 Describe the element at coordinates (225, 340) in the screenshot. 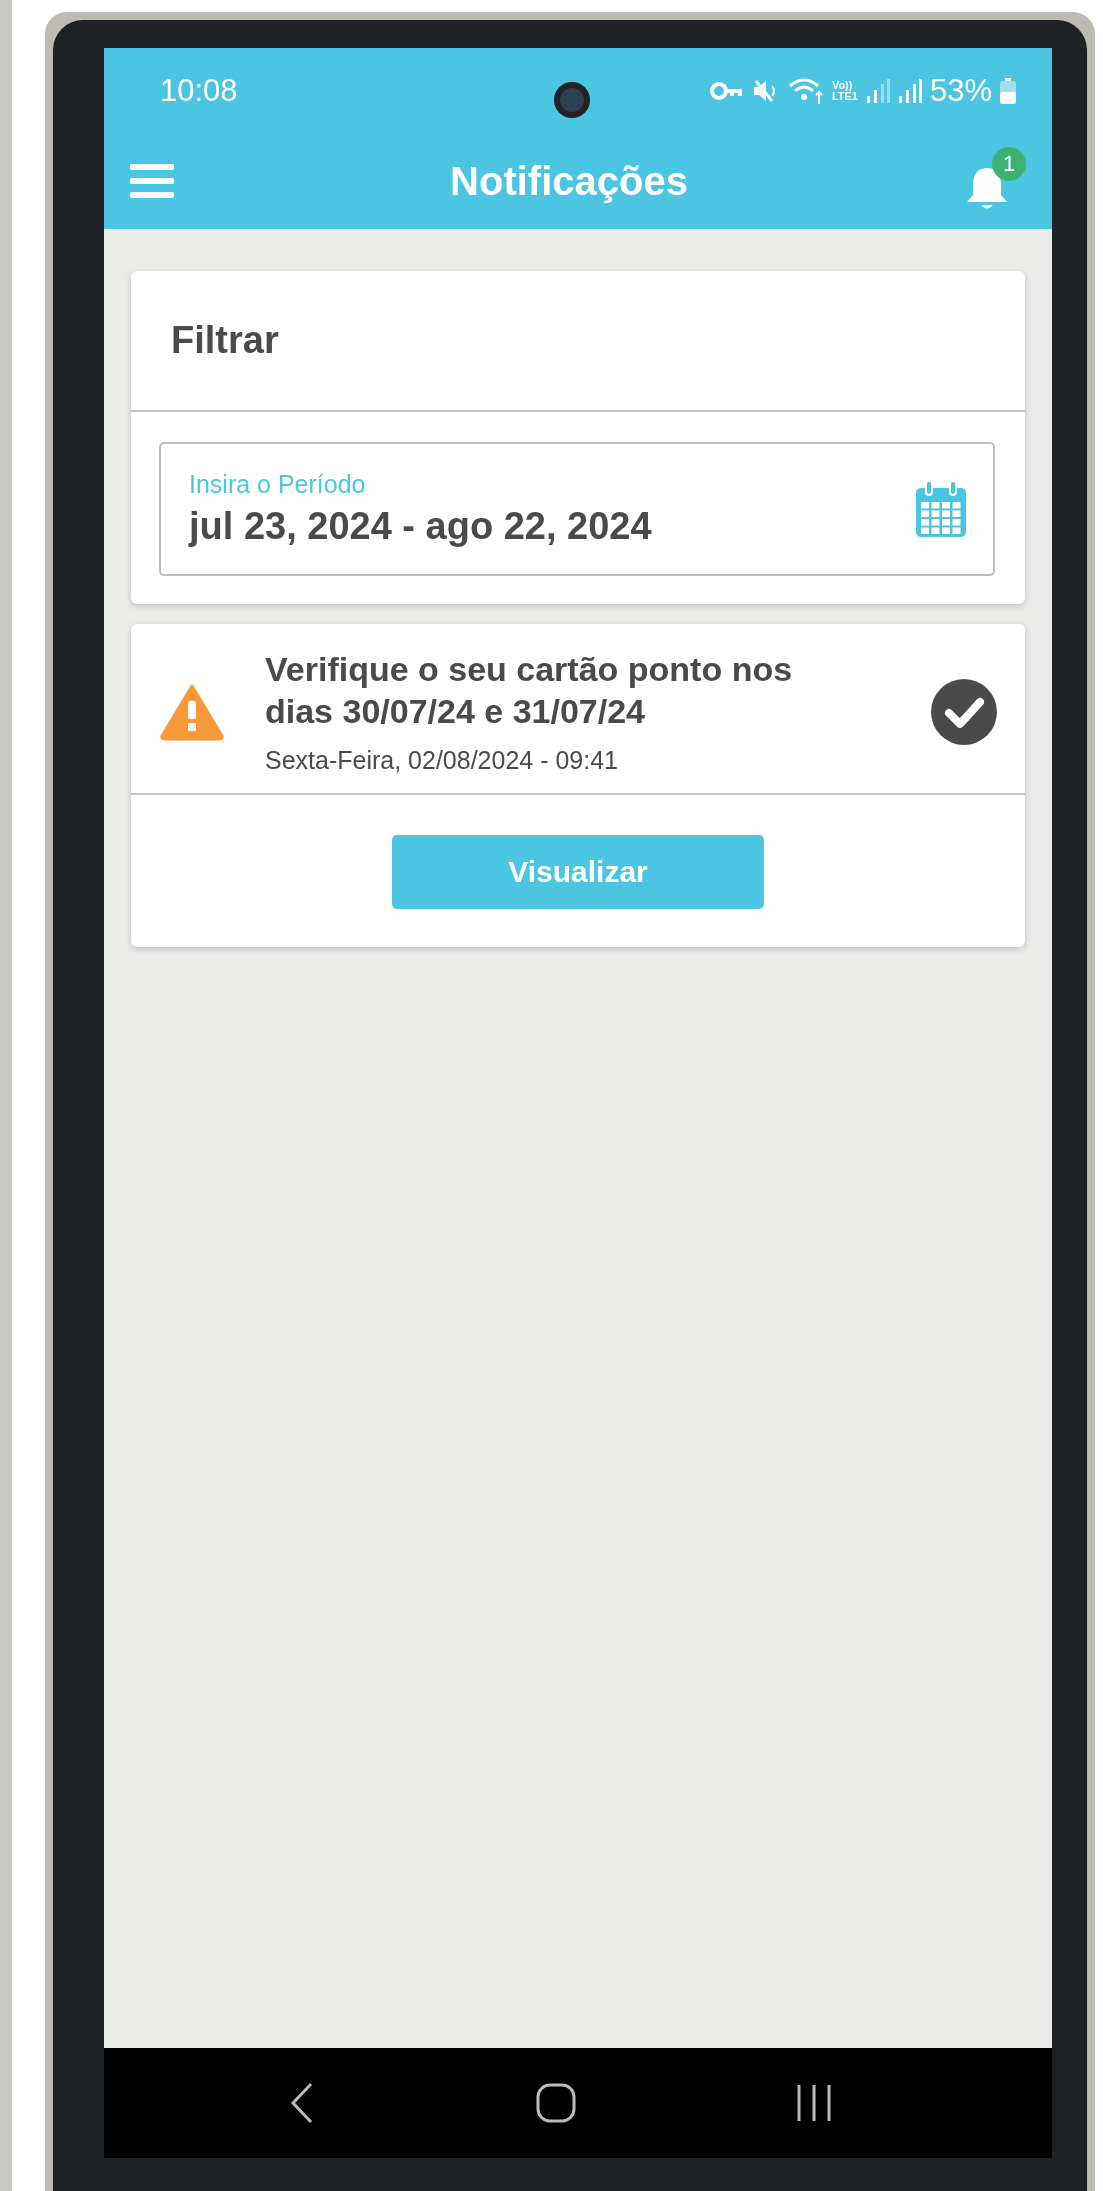

I see `card-title: Filtrar` at that location.